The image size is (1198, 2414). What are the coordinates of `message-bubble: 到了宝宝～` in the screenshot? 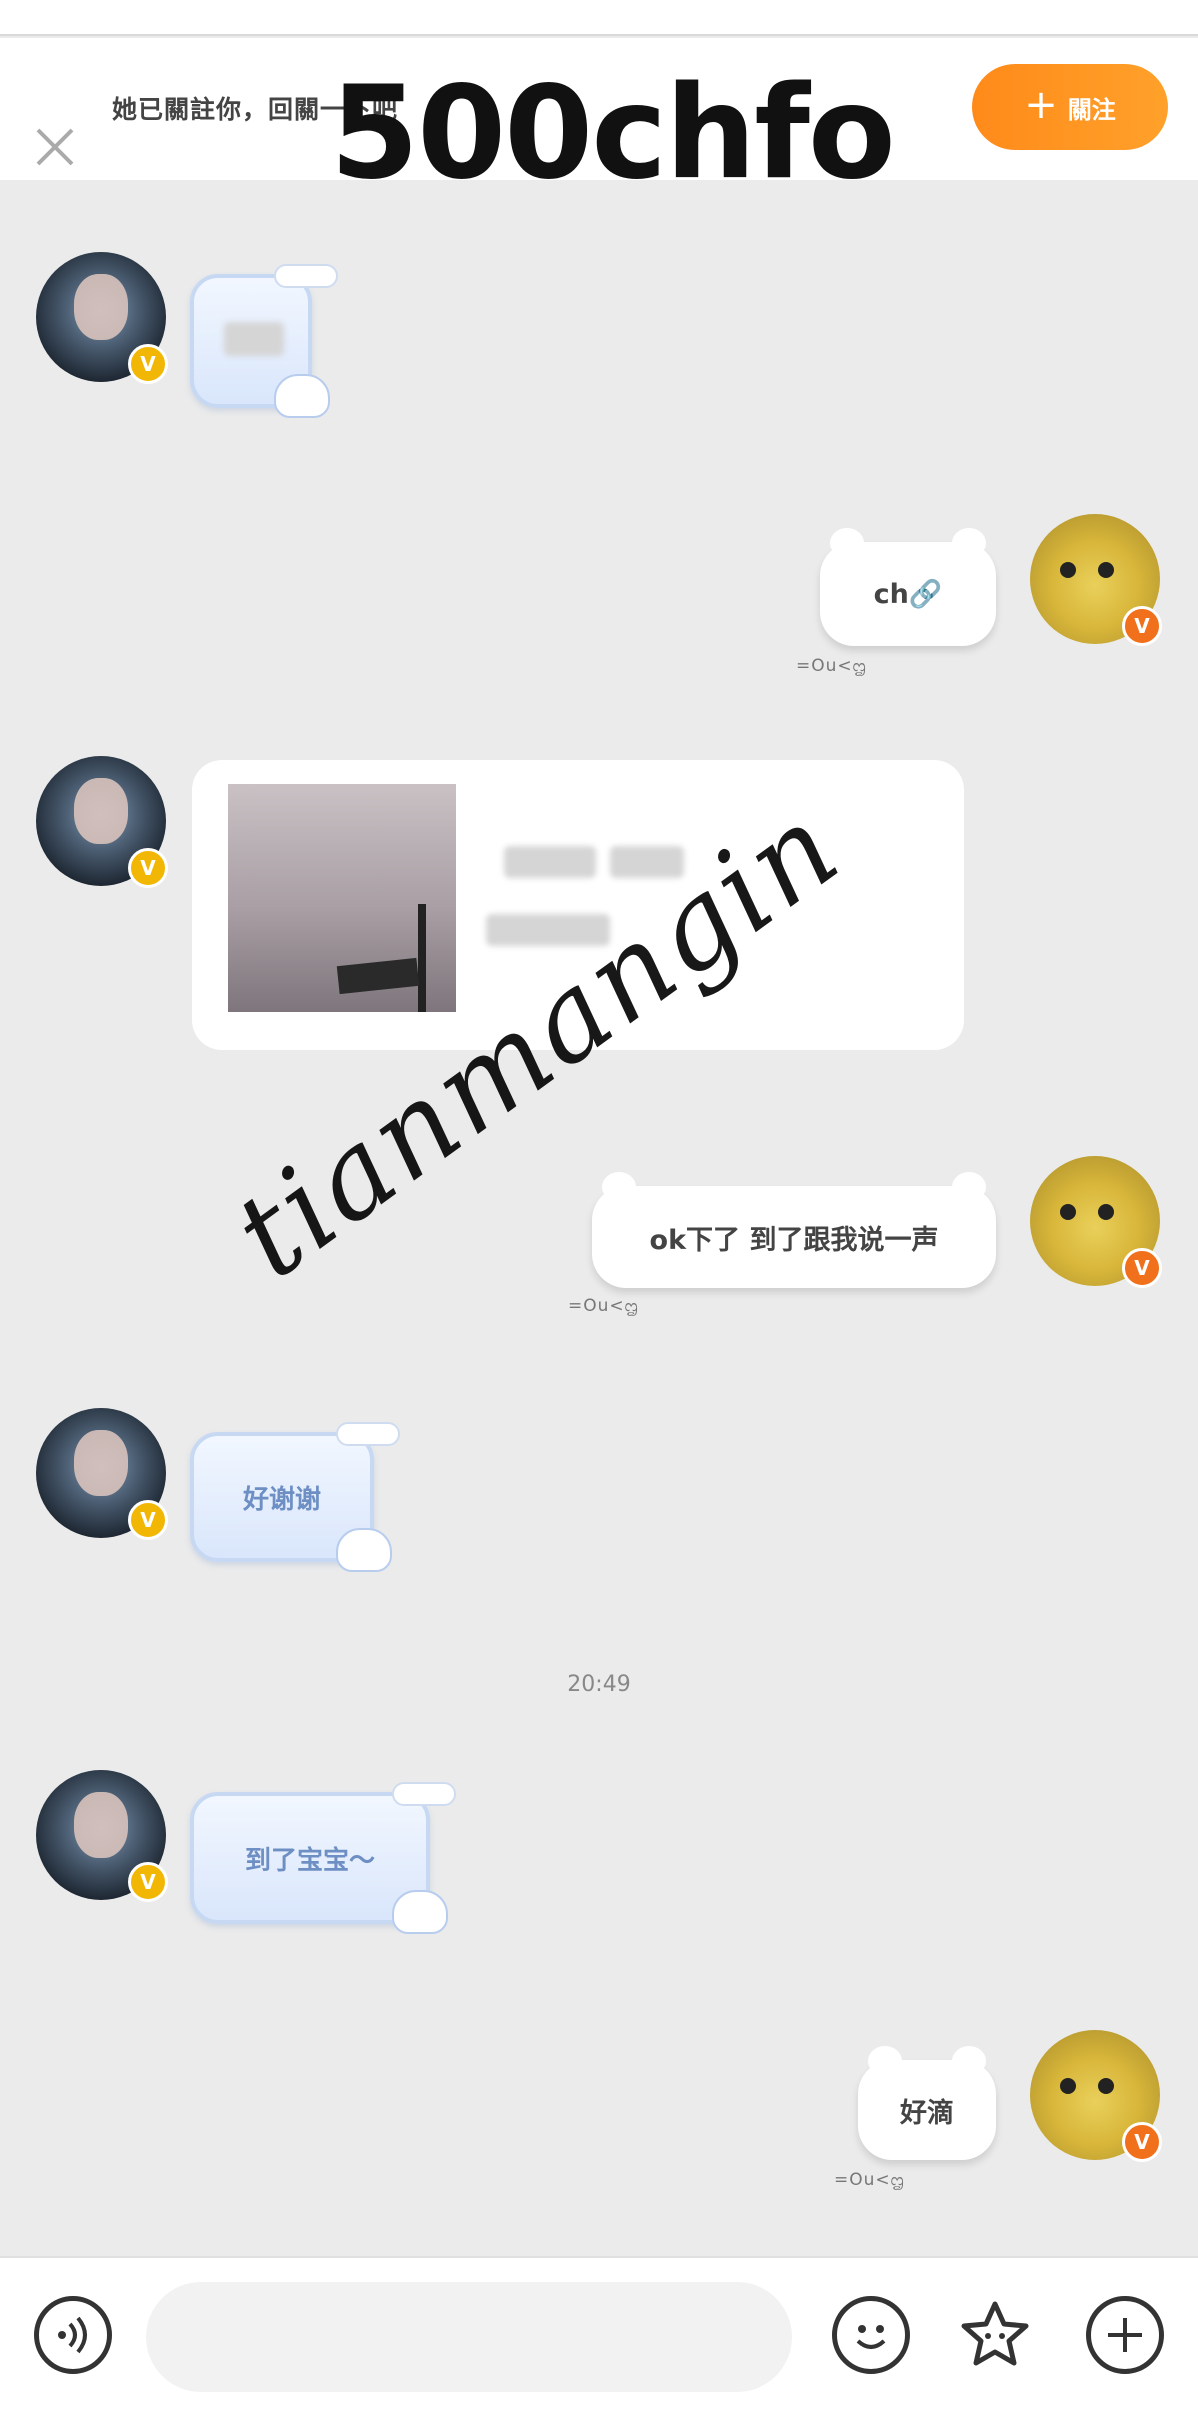 It's located at (323, 1858).